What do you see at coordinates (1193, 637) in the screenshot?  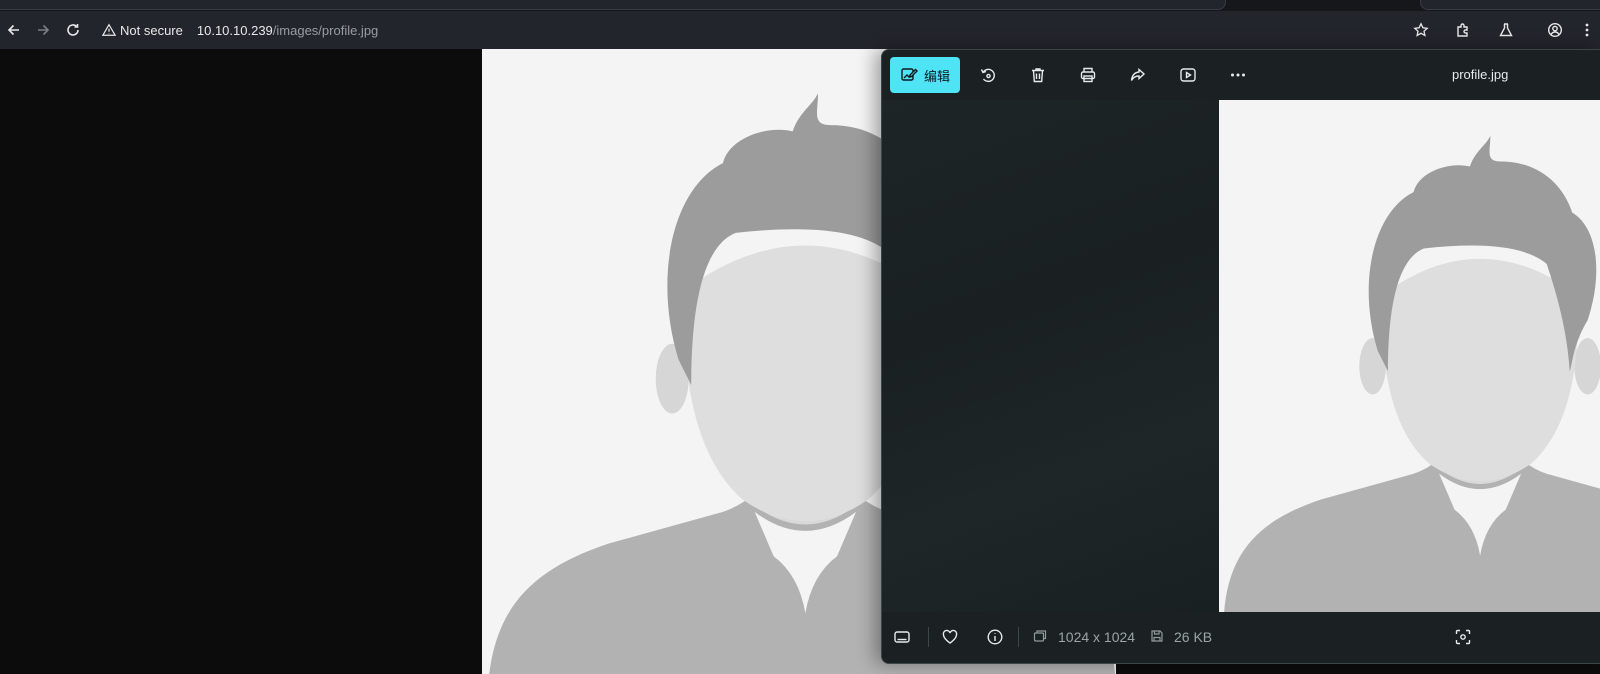 I see `file-size: 26 KB` at bounding box center [1193, 637].